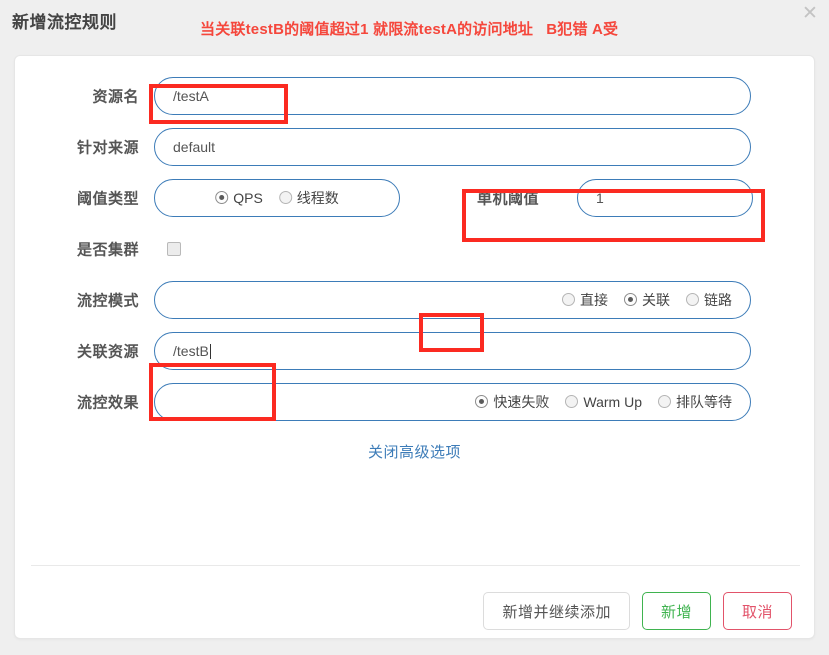 The width and height of the screenshot is (829, 655). I want to click on label-flow-effect: 流控效果, so click(107, 402).